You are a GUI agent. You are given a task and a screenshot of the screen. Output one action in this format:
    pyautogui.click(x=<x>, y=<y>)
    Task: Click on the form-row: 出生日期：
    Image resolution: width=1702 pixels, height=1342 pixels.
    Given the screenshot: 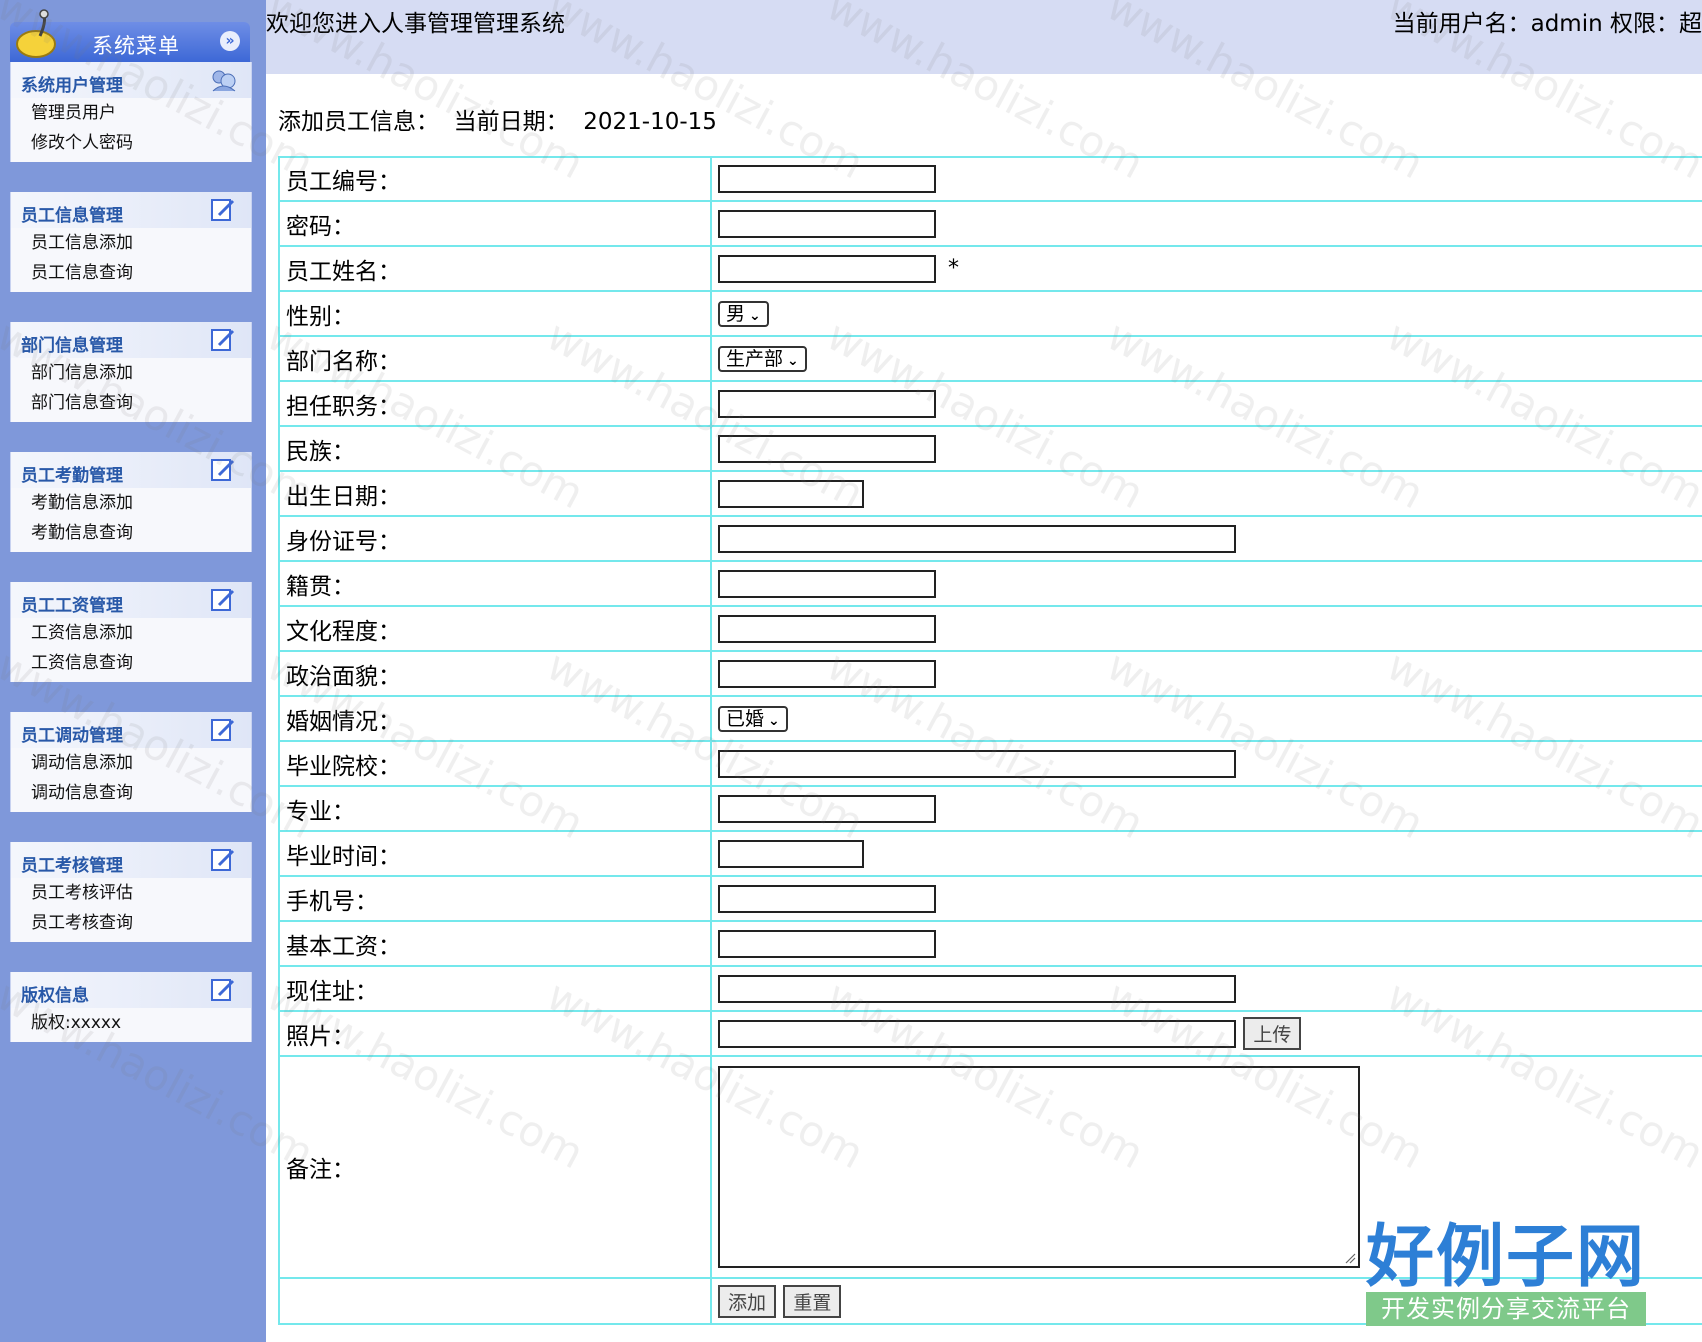 What is the action you would take?
    pyautogui.click(x=990, y=493)
    